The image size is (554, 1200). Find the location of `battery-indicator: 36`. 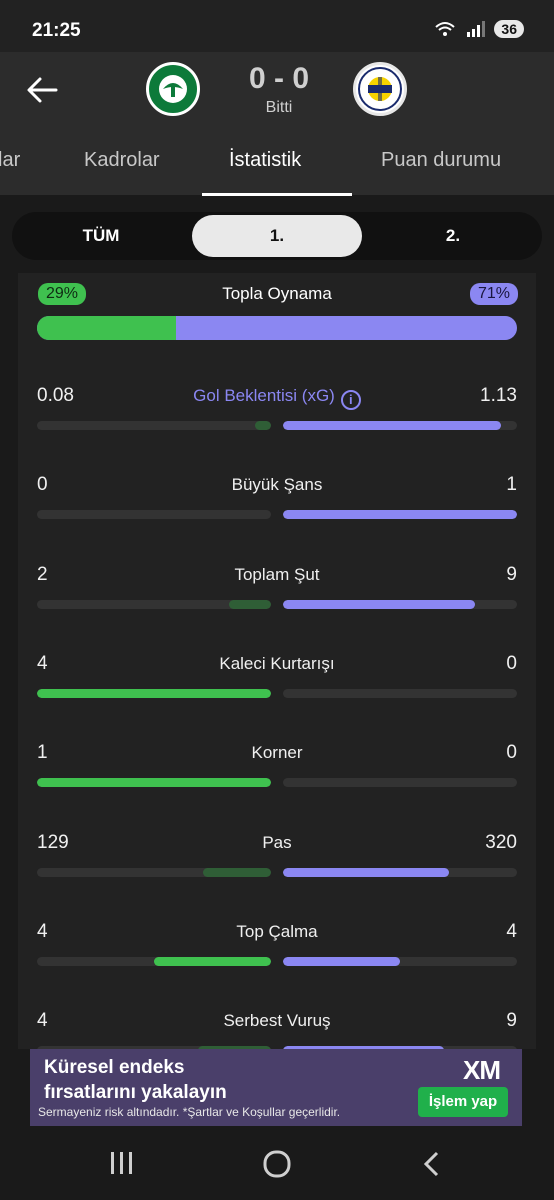

battery-indicator: 36 is located at coordinates (509, 29).